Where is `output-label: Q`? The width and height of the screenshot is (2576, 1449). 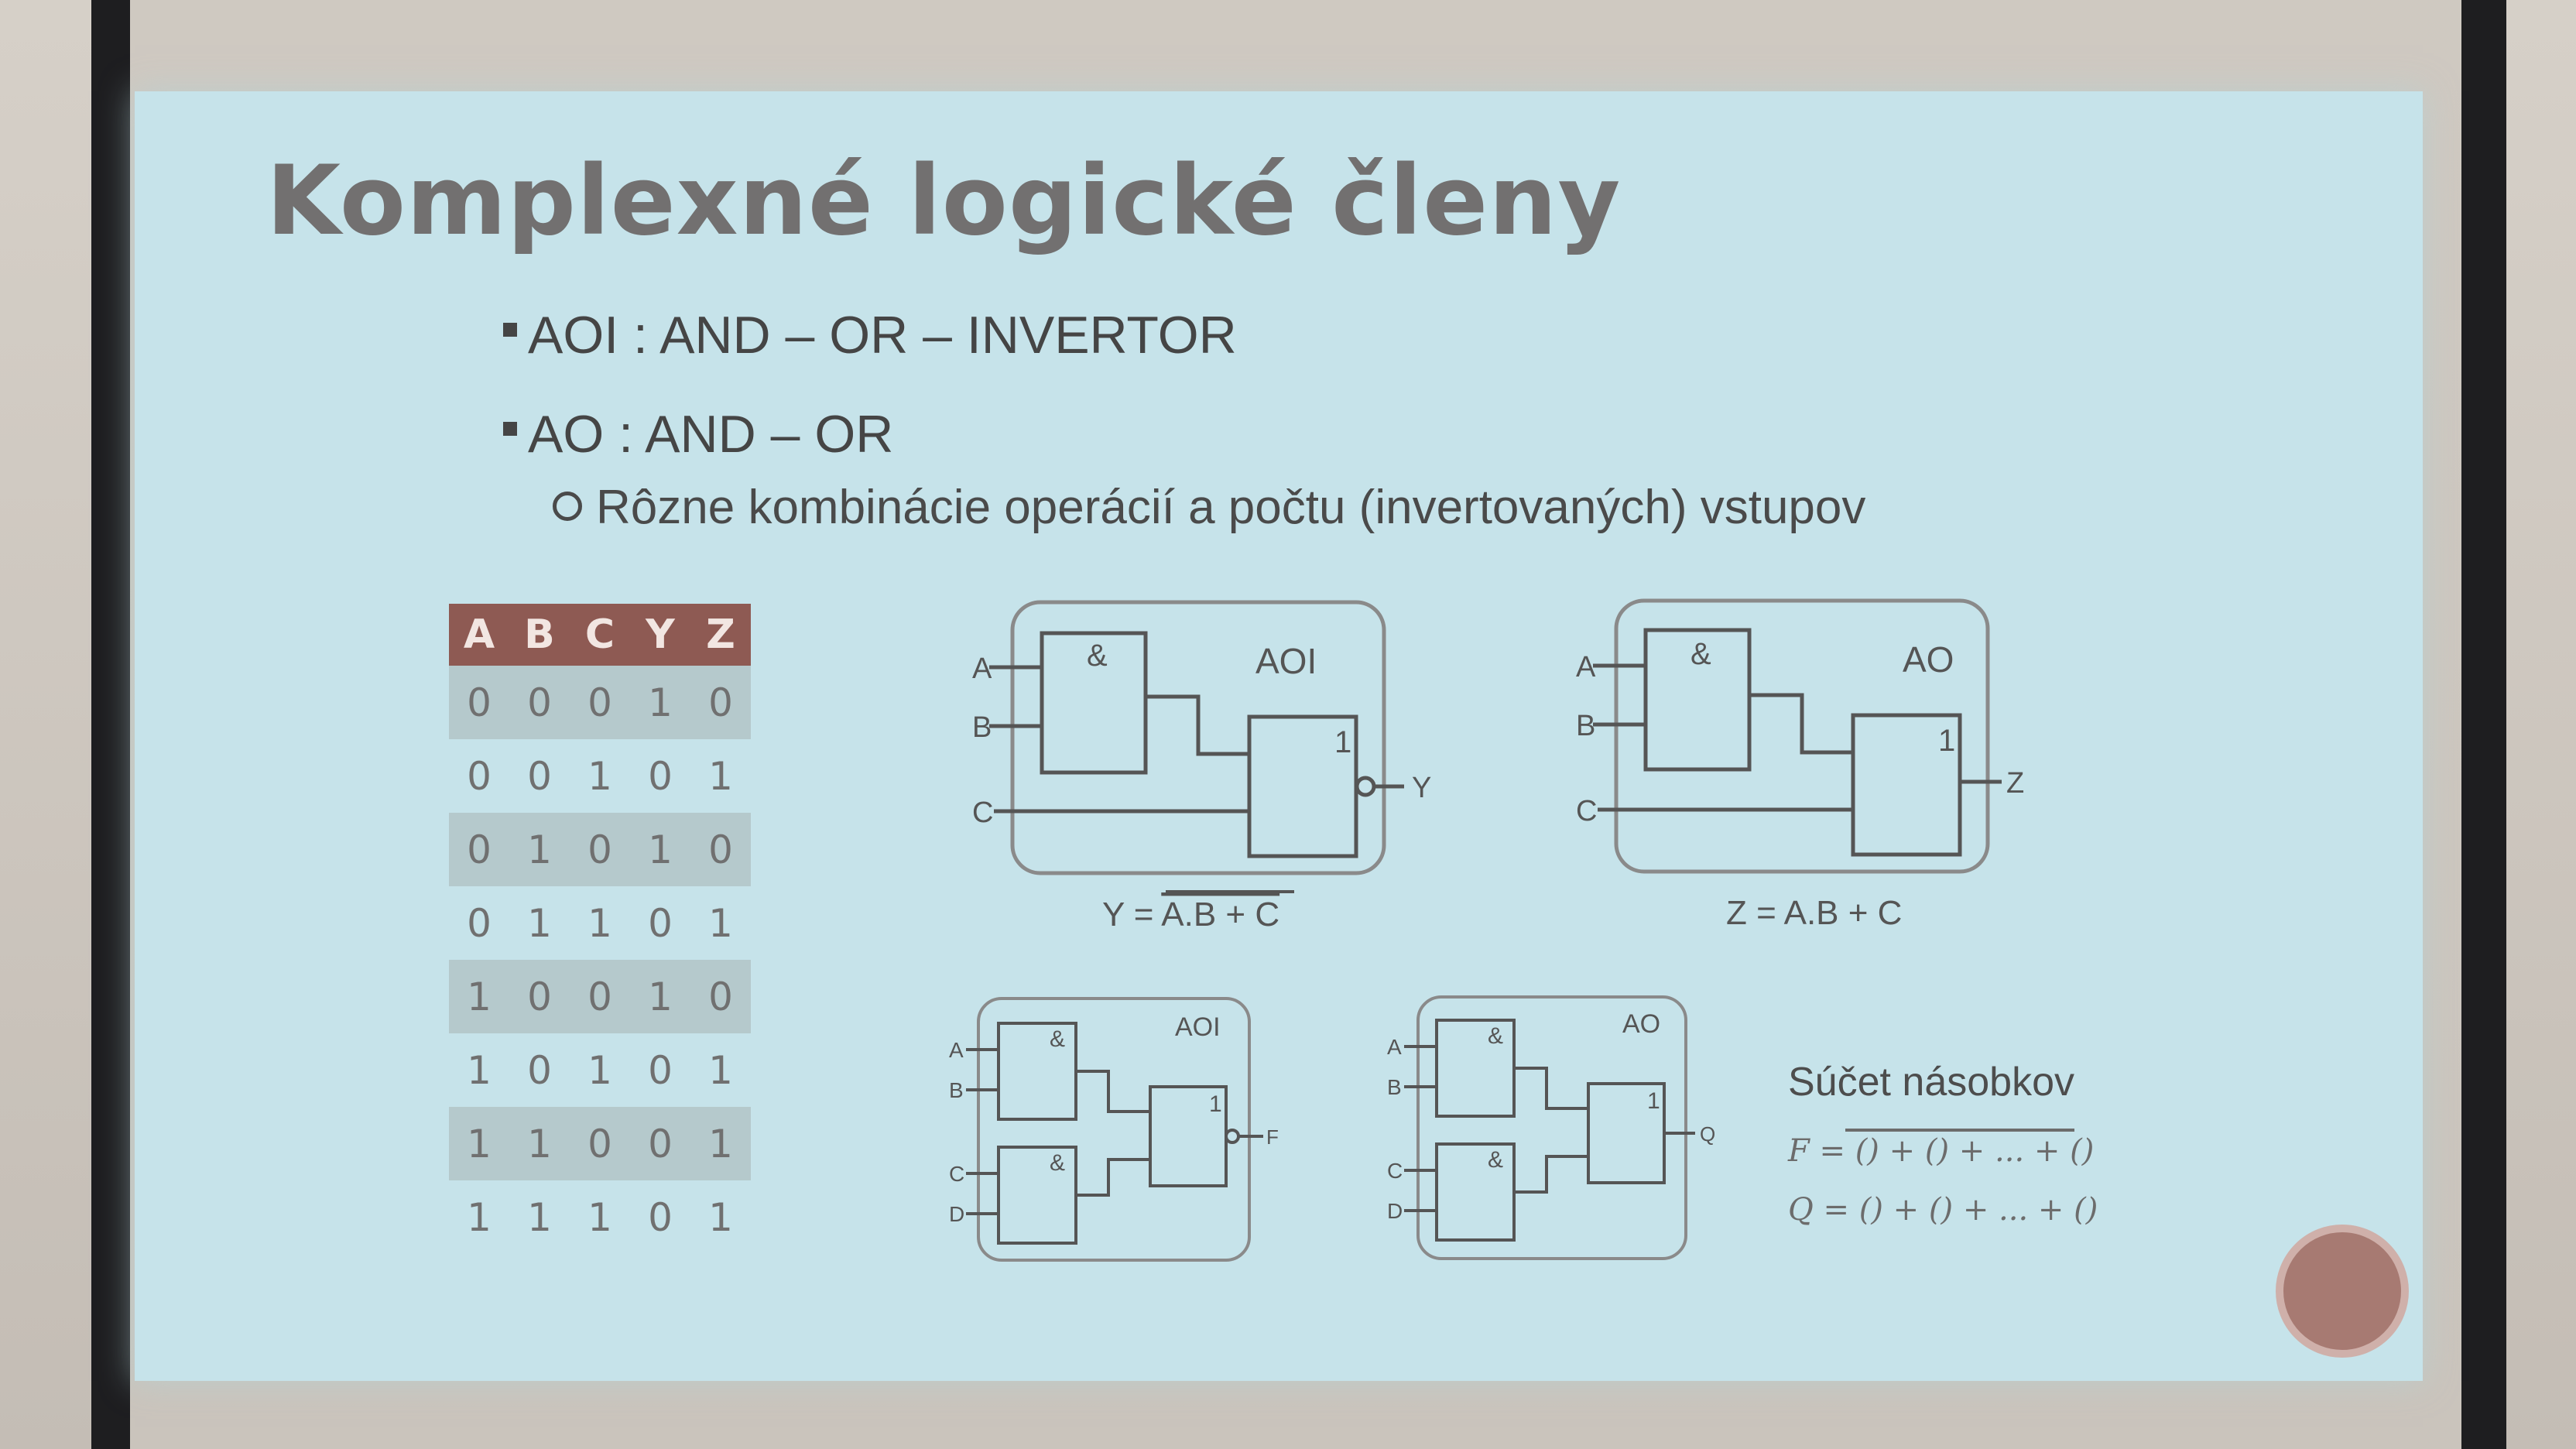 output-label: Q is located at coordinates (1707, 1134).